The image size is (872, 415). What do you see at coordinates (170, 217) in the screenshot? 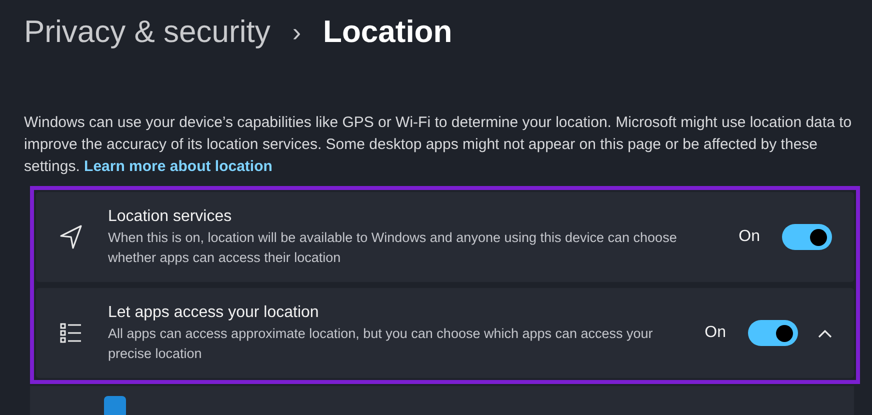
I see `setting-title: Location services` at bounding box center [170, 217].